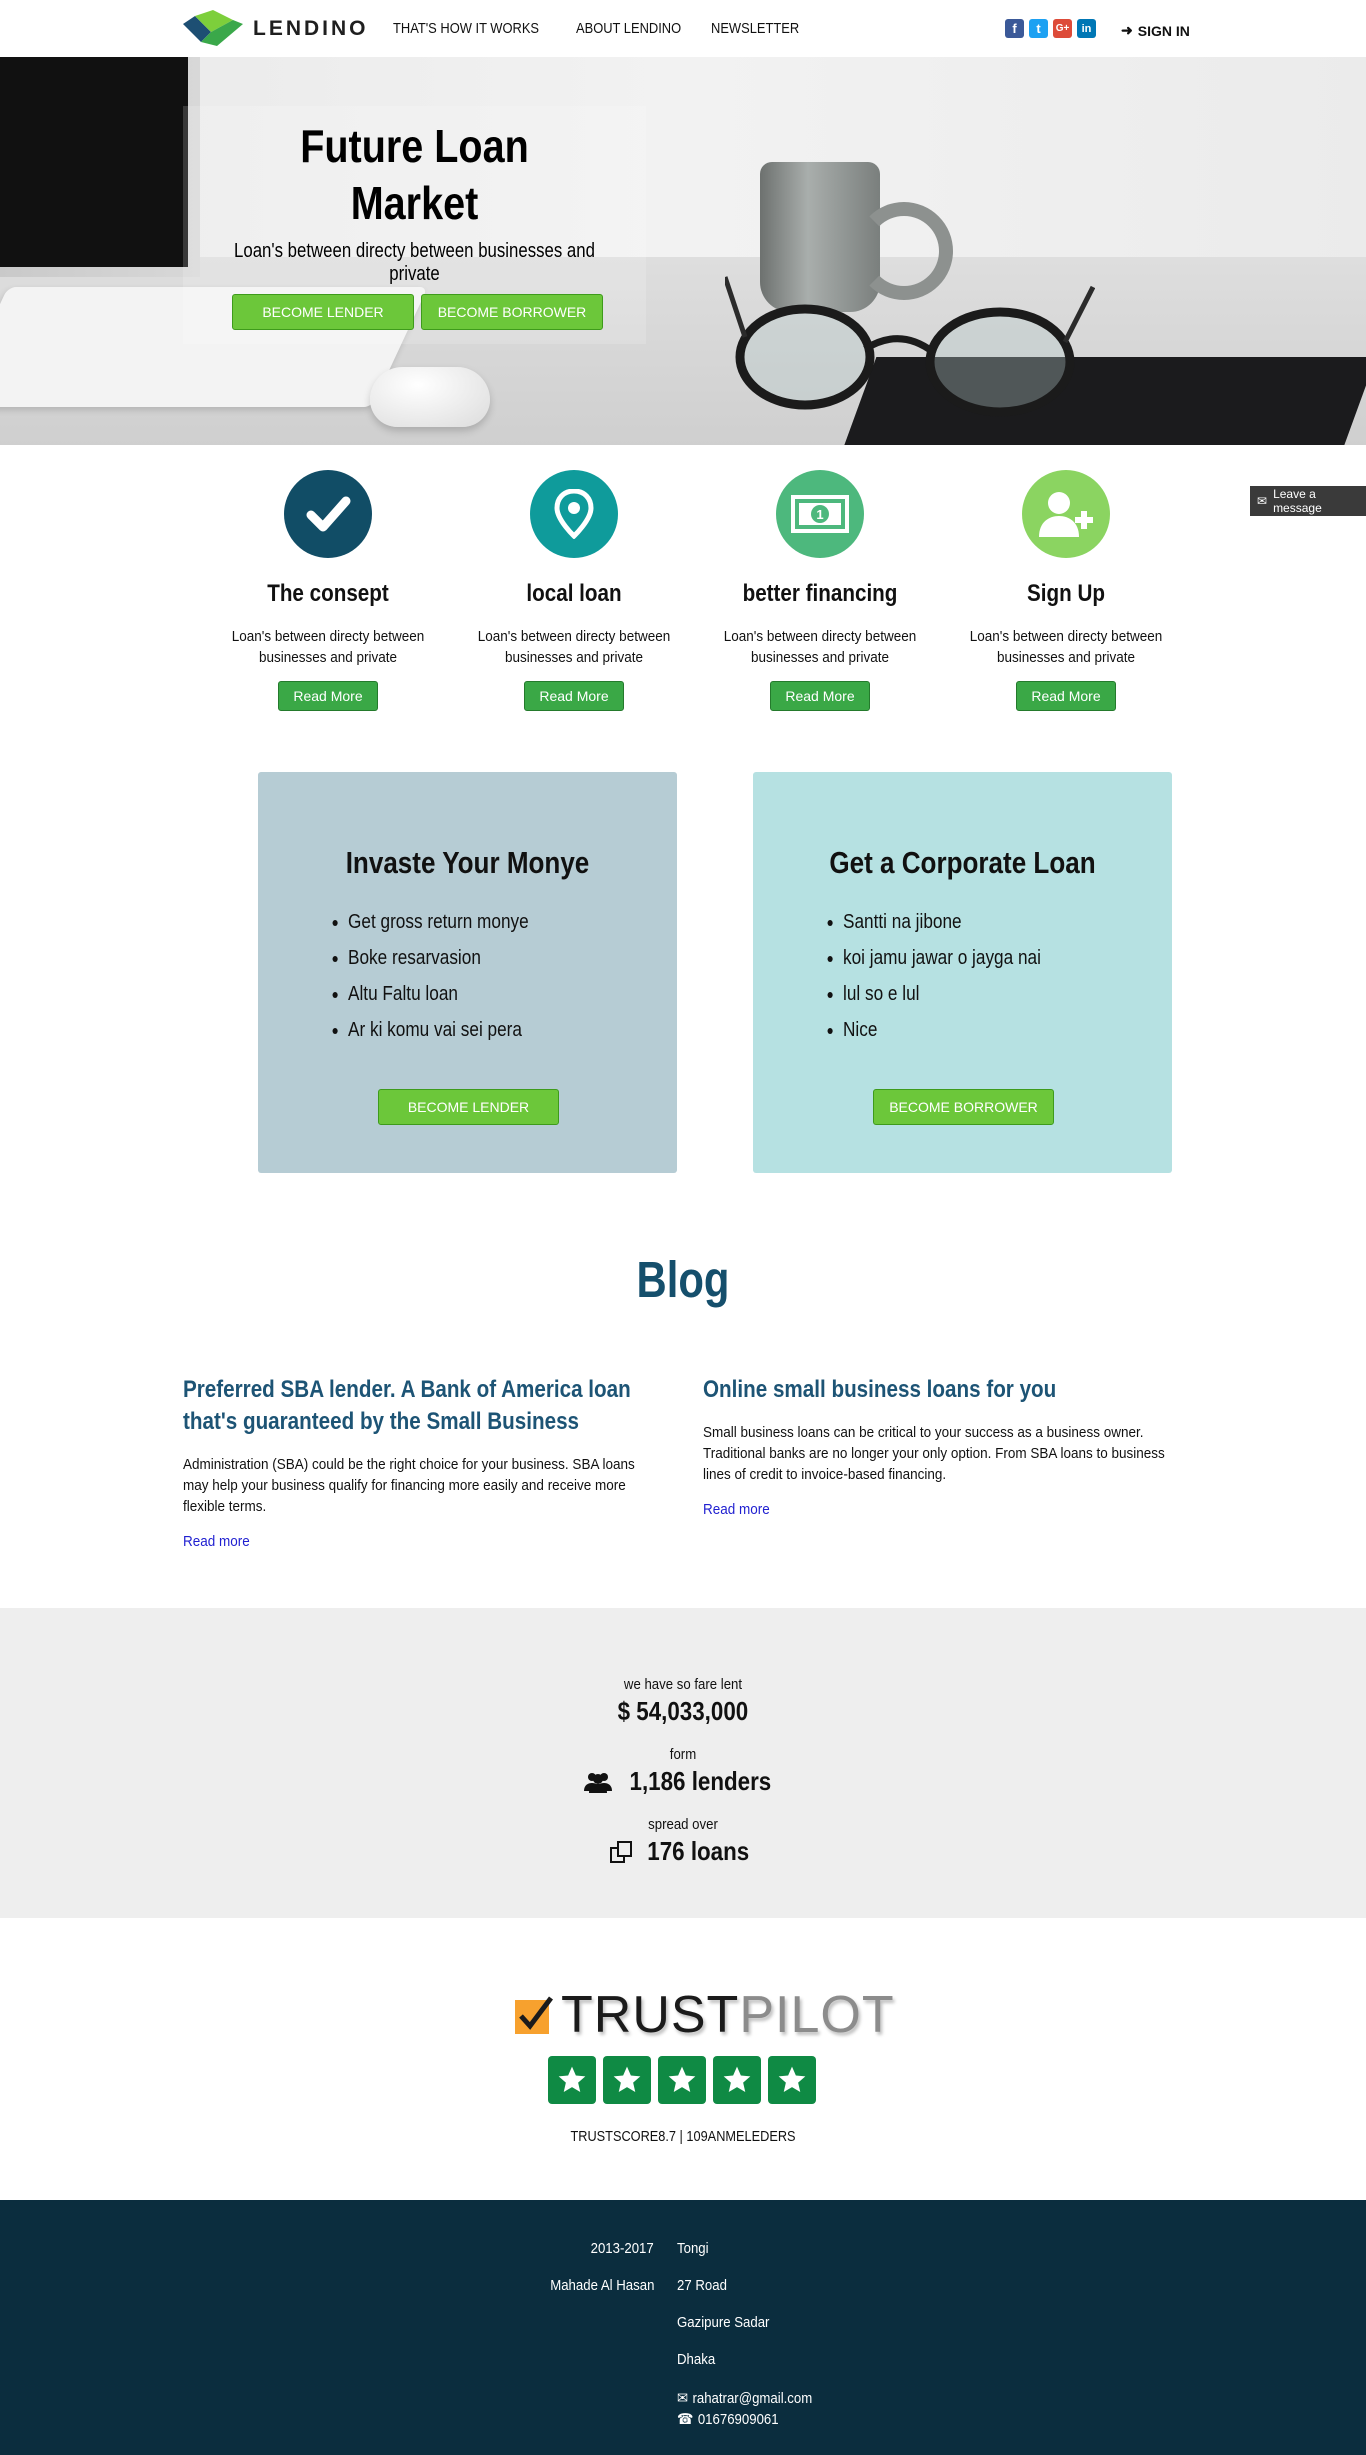 The height and width of the screenshot is (2455, 1366). What do you see at coordinates (962, 862) in the screenshot?
I see `offer-title: Get a Corporate Loan` at bounding box center [962, 862].